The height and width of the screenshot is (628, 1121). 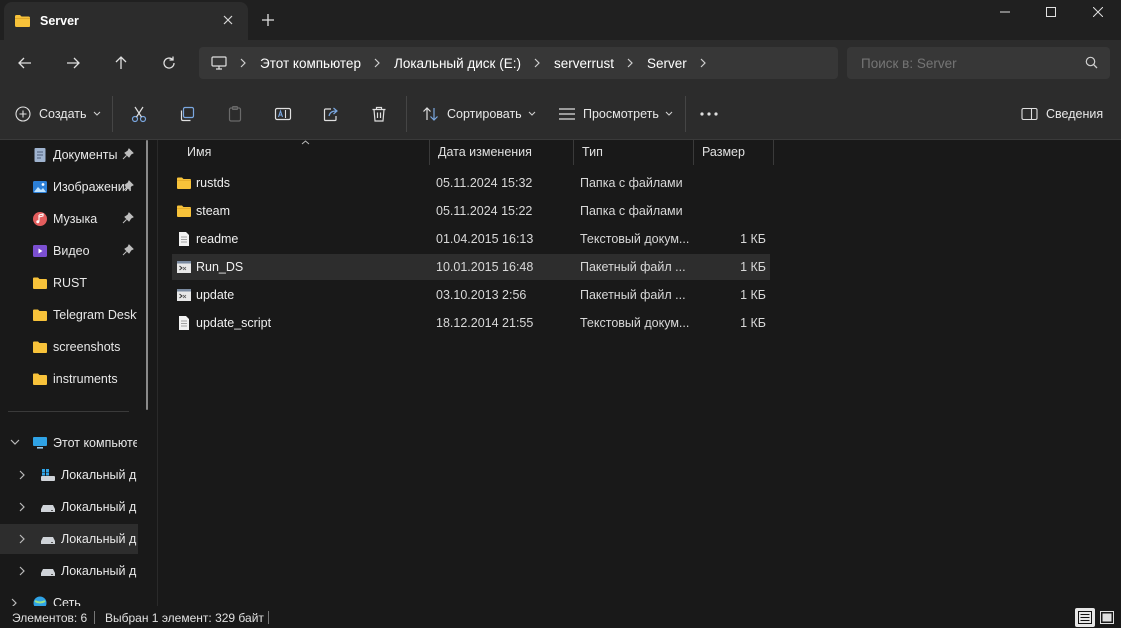 I want to click on column-header-name: Имя, so click(x=304, y=152).